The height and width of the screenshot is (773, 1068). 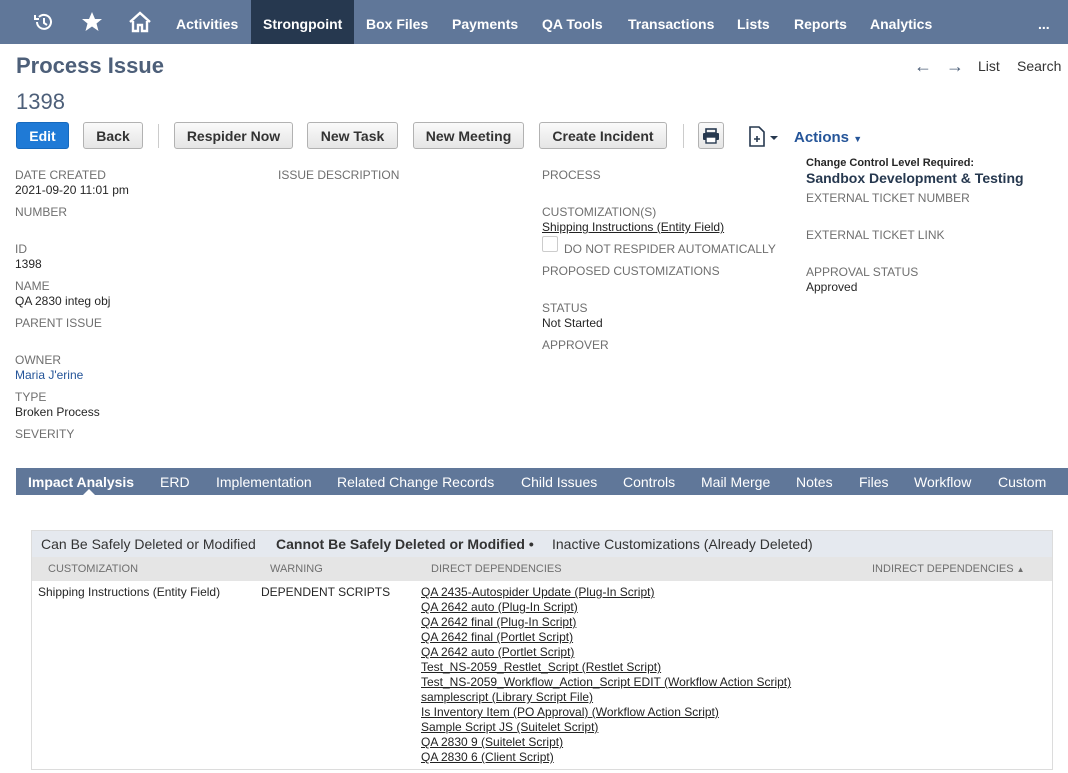 I want to click on new-meeting-button: New Meeting, so click(x=468, y=135).